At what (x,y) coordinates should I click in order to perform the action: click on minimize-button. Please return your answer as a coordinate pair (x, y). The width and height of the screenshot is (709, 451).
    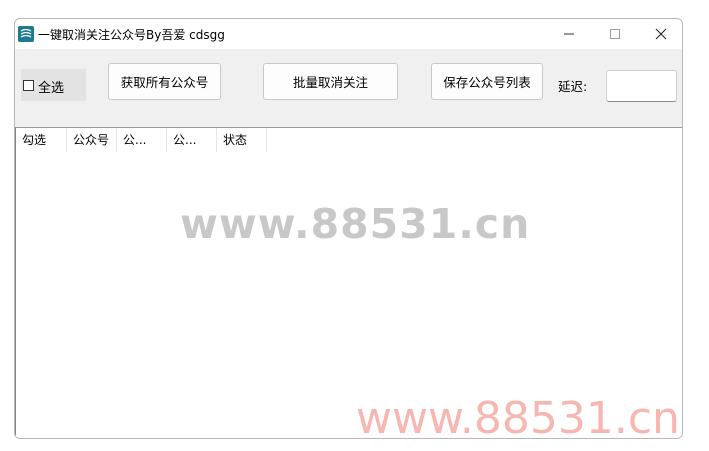
    Looking at the image, I should click on (569, 34).